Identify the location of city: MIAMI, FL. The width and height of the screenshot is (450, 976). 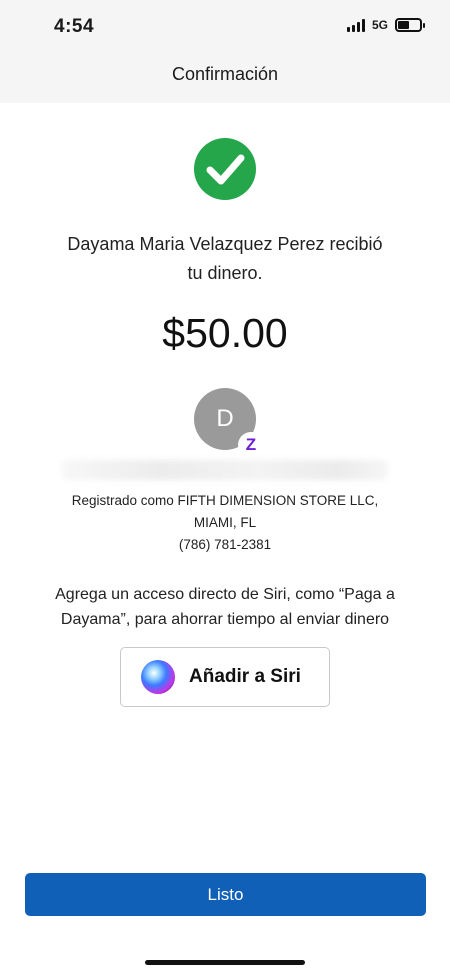
(225, 522).